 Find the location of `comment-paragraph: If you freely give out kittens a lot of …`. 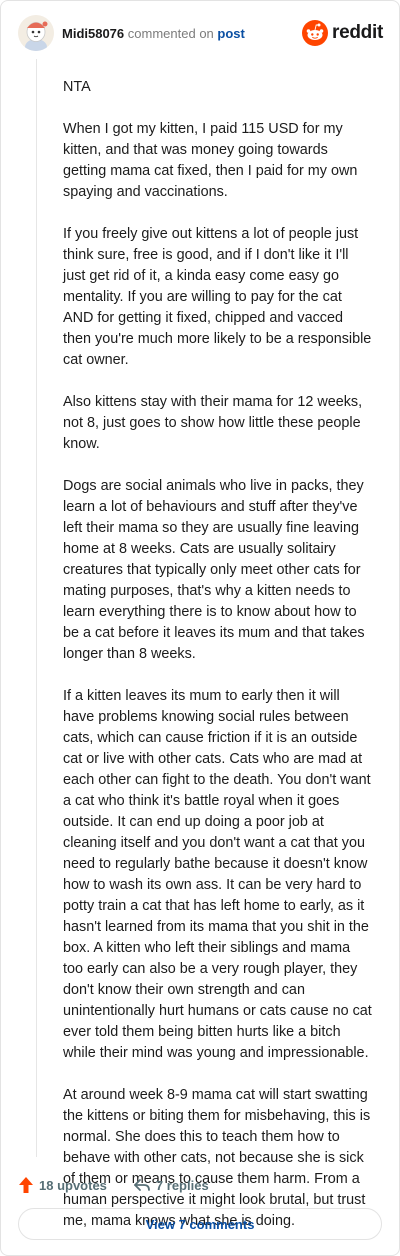

comment-paragraph: If you freely give out kittens a lot of … is located at coordinates (217, 297).